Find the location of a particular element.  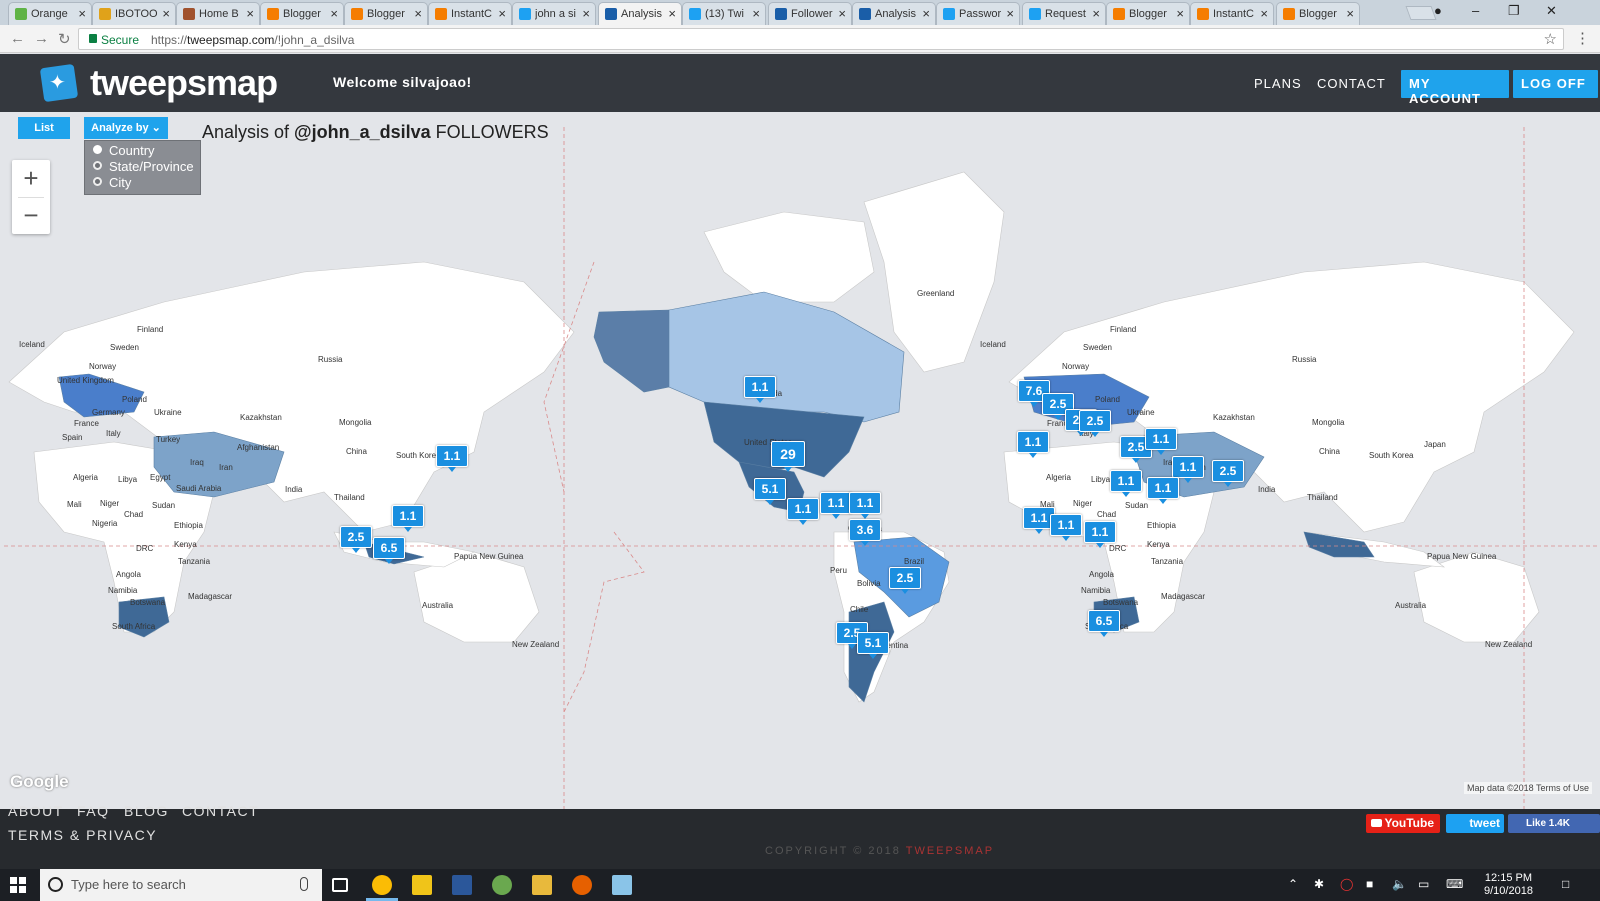

footer-contact-link: CONTACT is located at coordinates (220, 811).